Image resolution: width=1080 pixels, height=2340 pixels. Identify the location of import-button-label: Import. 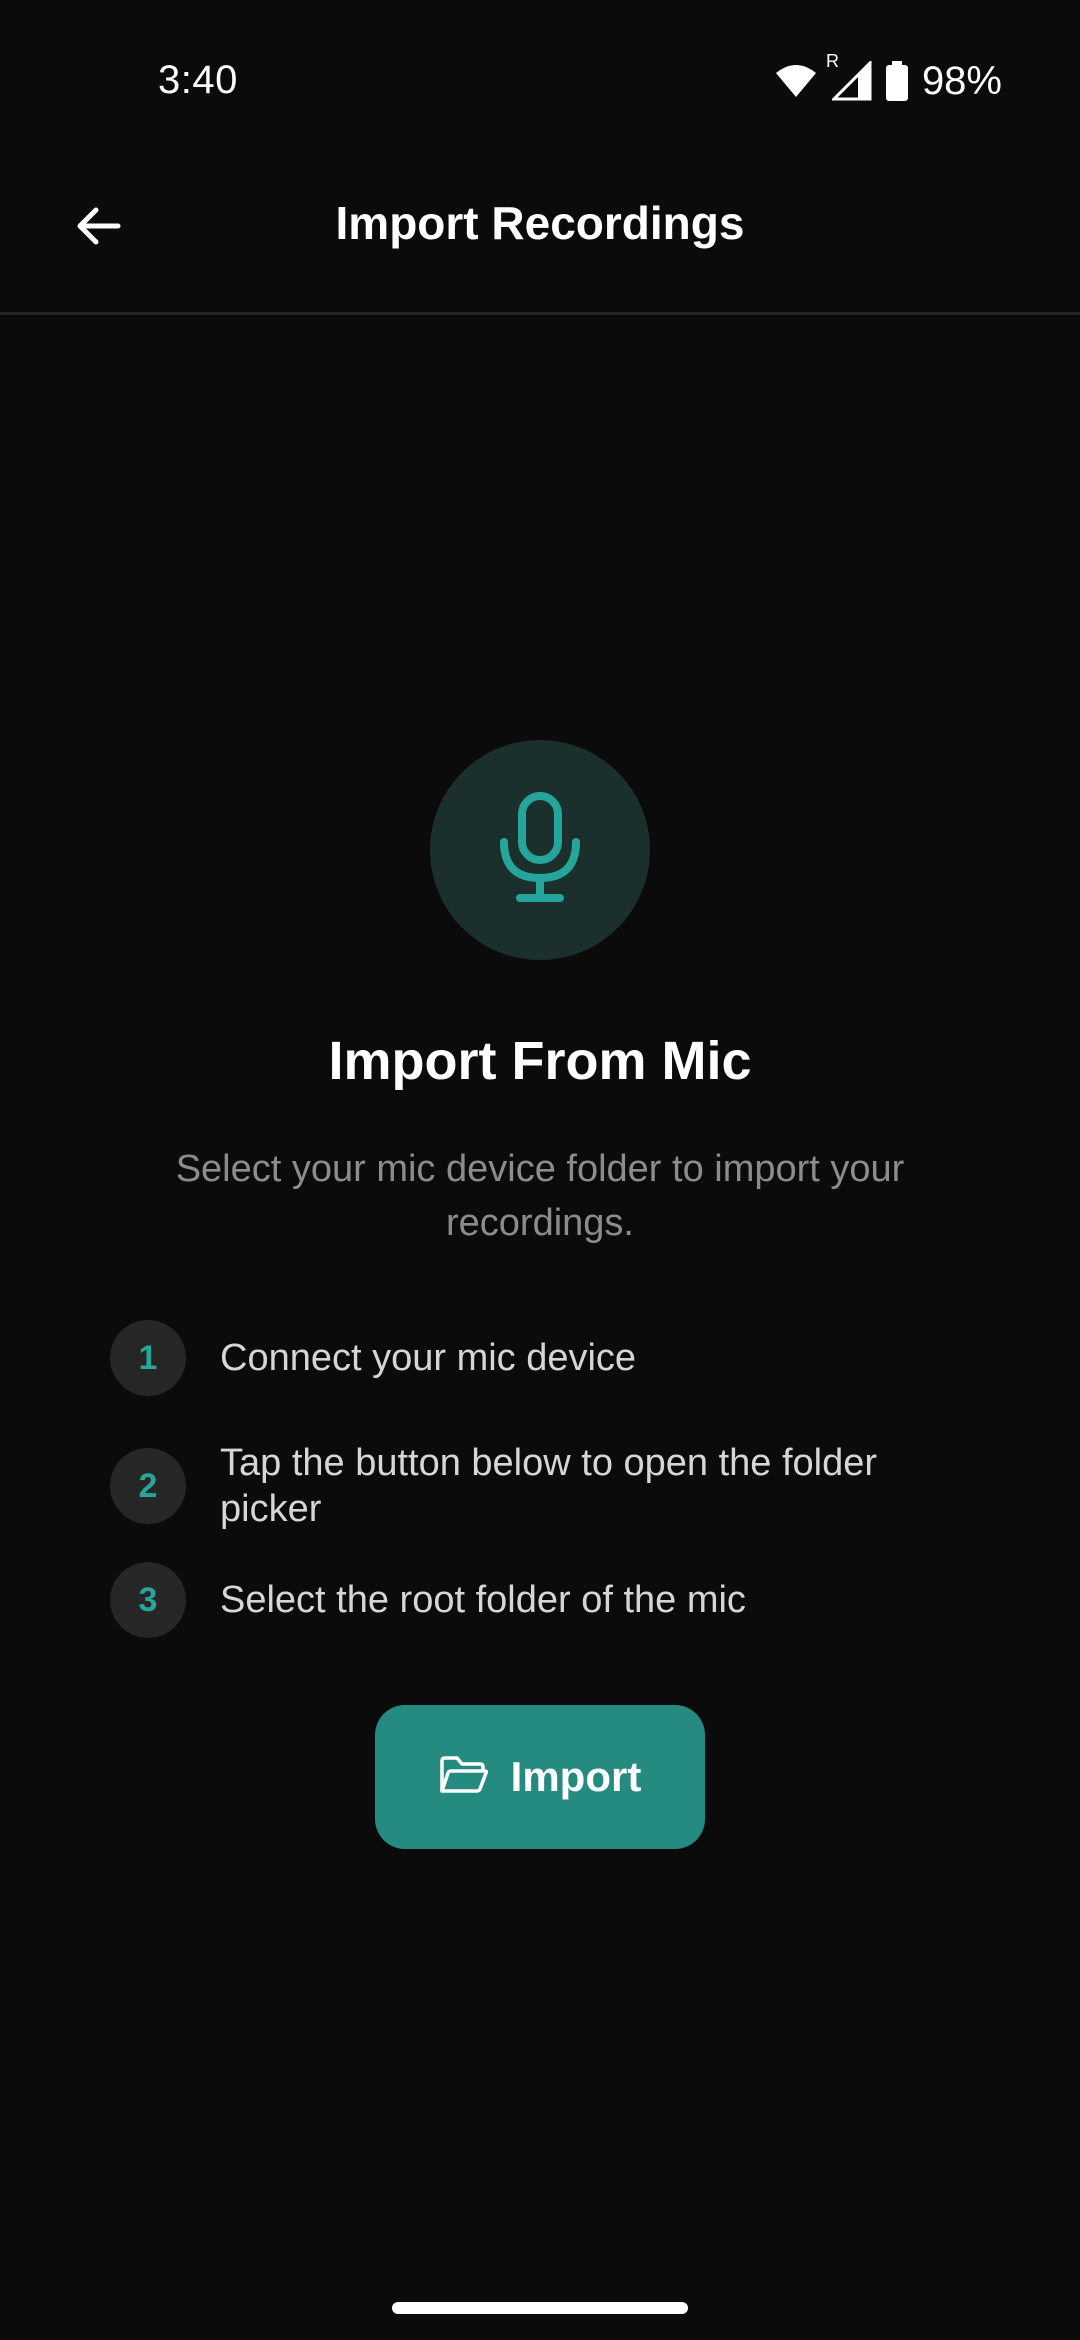
(576, 1776).